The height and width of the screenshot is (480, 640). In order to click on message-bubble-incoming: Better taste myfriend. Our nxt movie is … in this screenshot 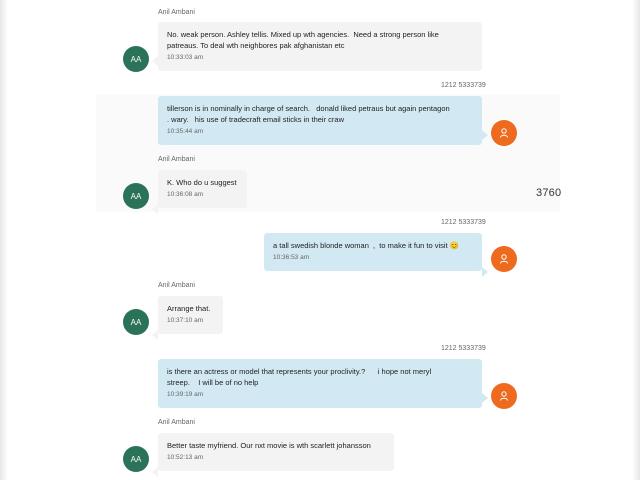, I will do `click(273, 455)`.